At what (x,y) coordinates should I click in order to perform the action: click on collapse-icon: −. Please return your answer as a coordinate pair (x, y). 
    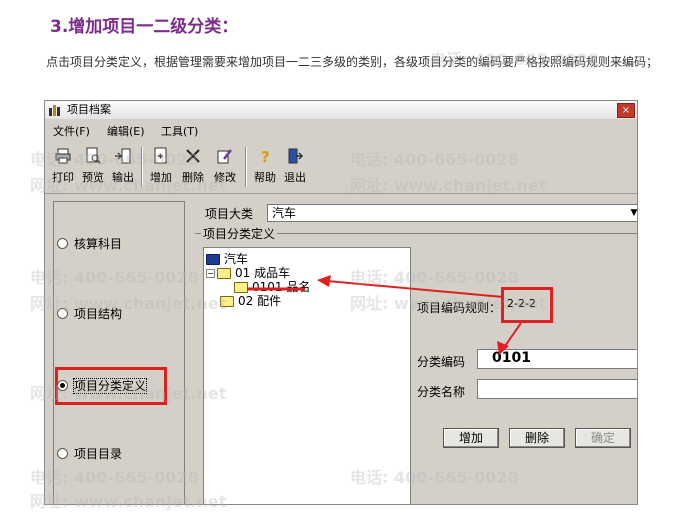
    Looking at the image, I should click on (210, 273).